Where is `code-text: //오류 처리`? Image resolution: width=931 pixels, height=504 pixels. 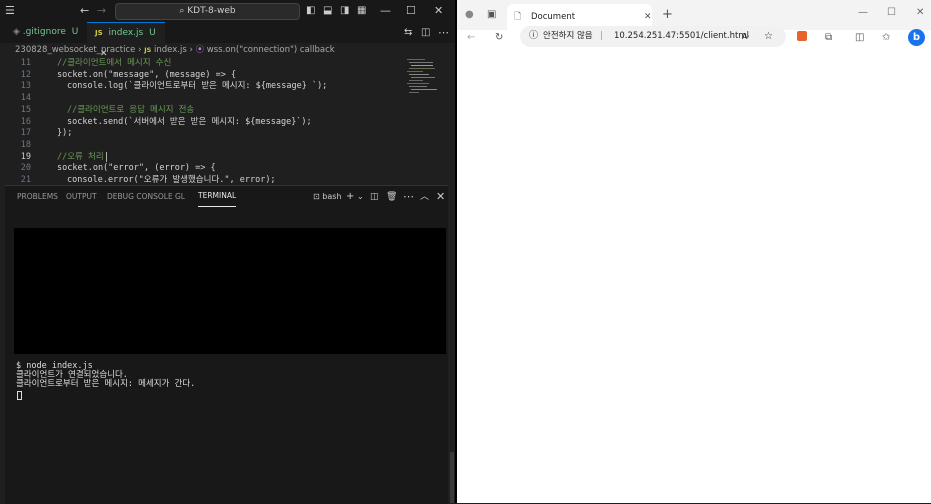
code-text: //오류 처리 is located at coordinates (80, 156).